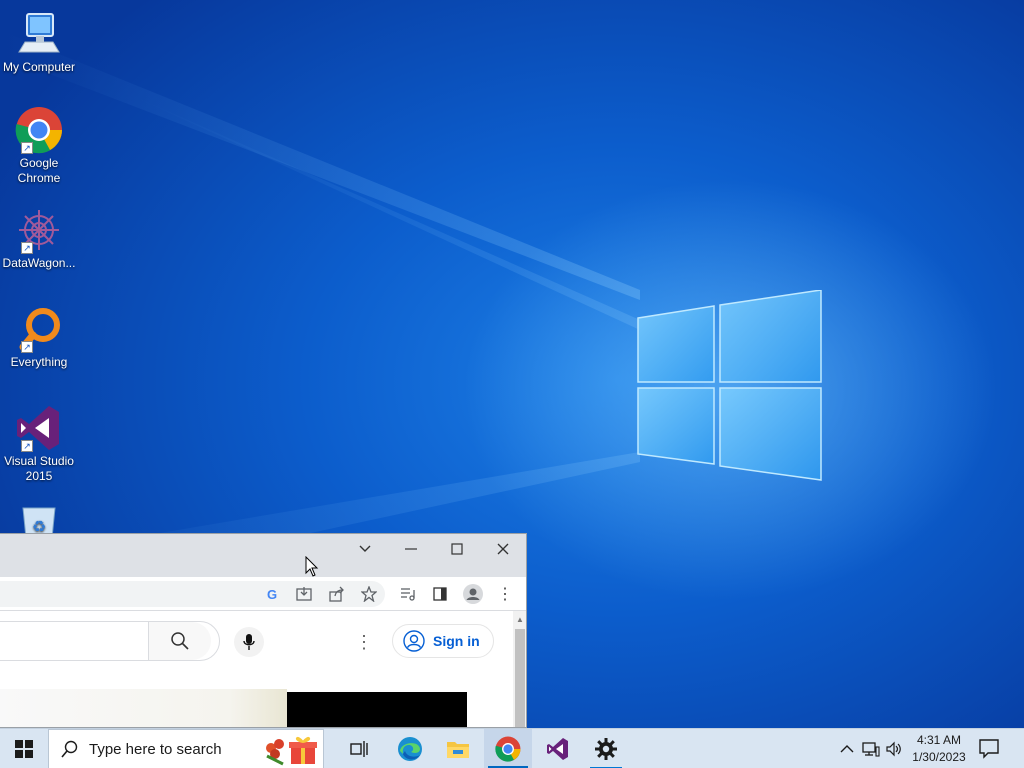 The width and height of the screenshot is (1024, 768). Describe the element at coordinates (520, 678) in the screenshot. I see `scrollbar-thumb` at that location.